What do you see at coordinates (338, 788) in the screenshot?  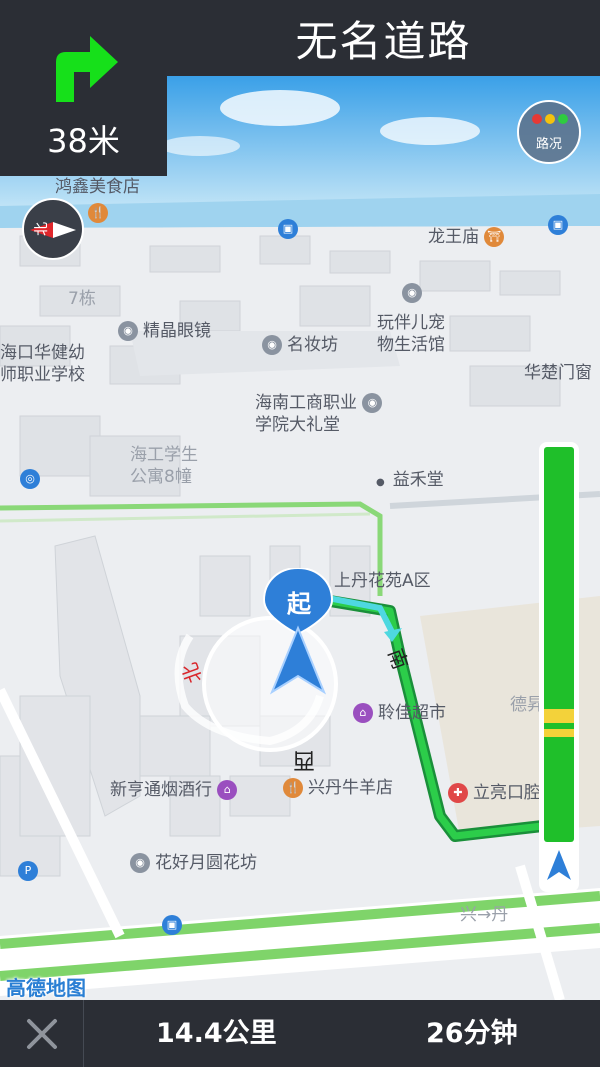 I see `poi-label: 🍴 兴丹牛羊店` at bounding box center [338, 788].